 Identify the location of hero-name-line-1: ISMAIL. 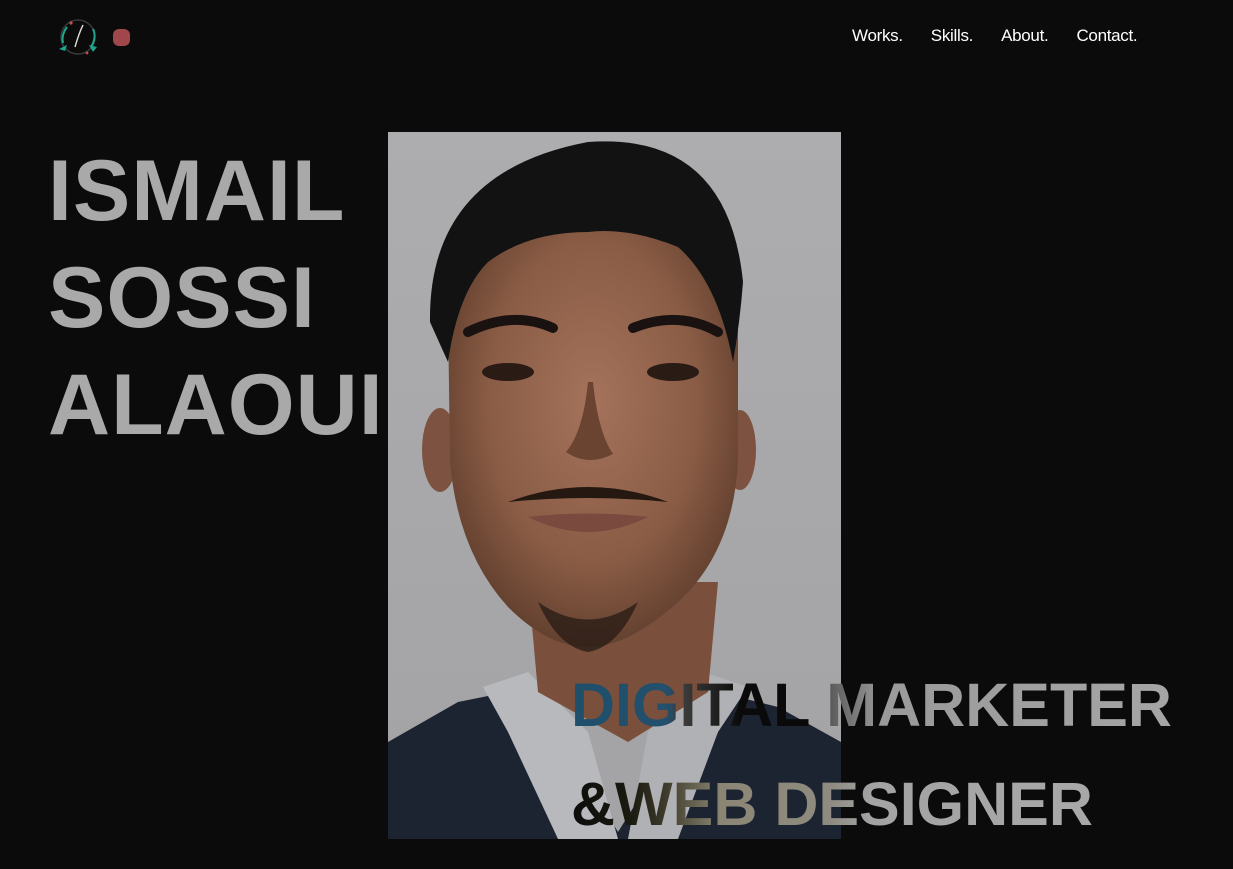
(197, 191).